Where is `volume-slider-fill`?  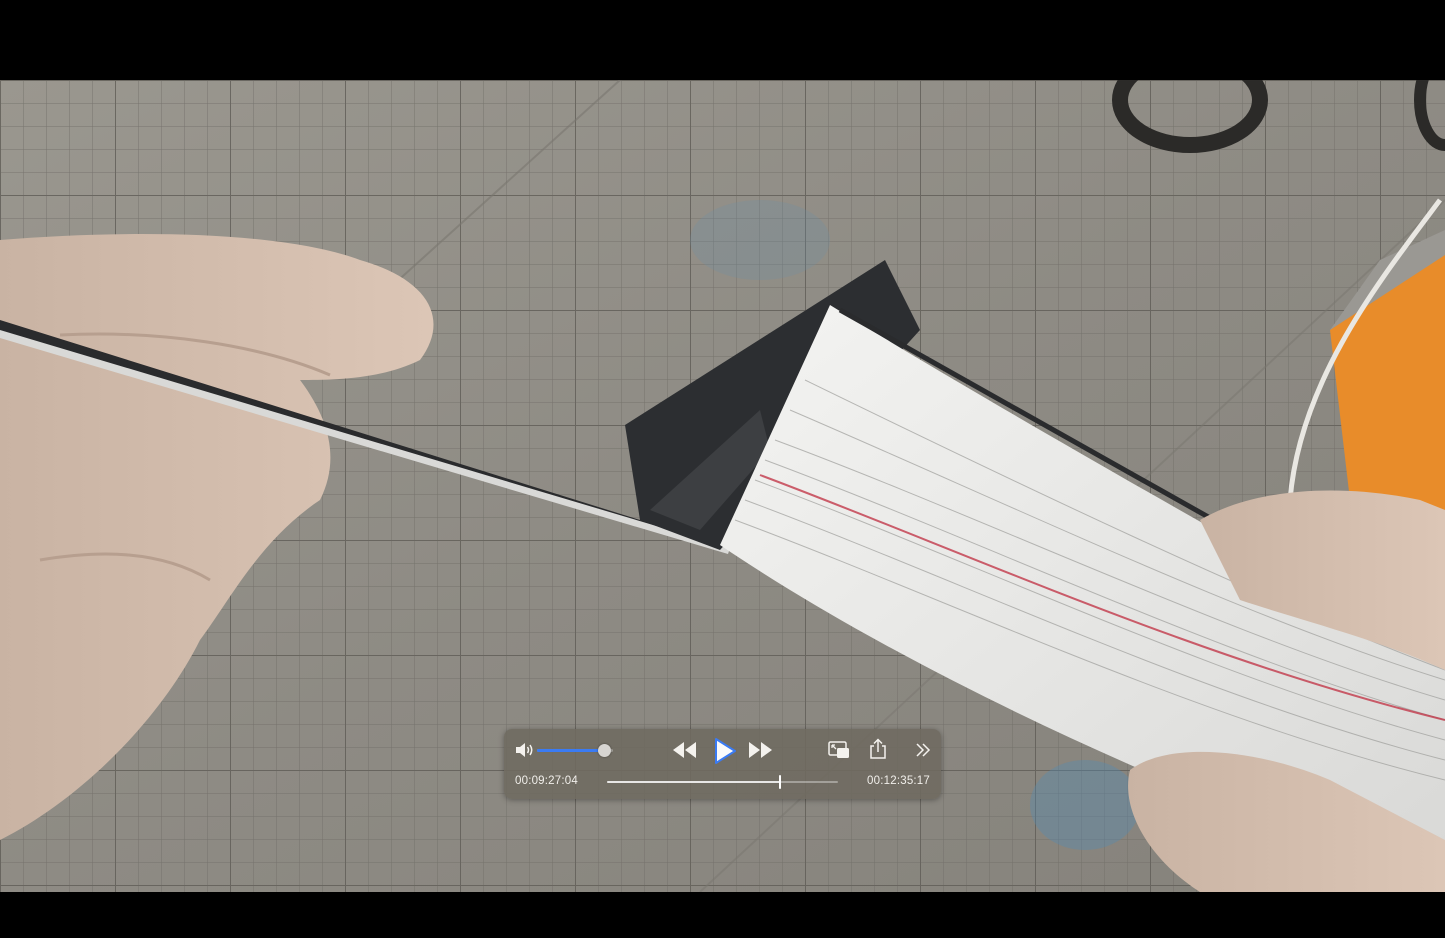
volume-slider-fill is located at coordinates (570, 750).